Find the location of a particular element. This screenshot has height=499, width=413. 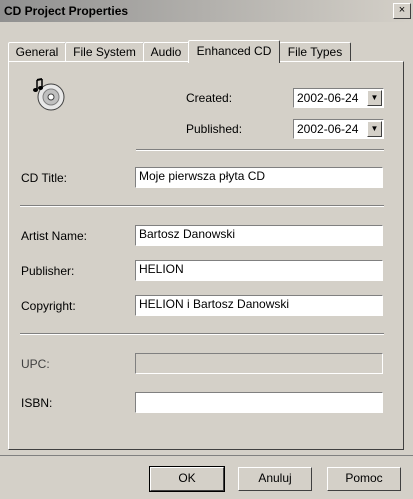

copyright-label: Copyright: is located at coordinates (48, 306).